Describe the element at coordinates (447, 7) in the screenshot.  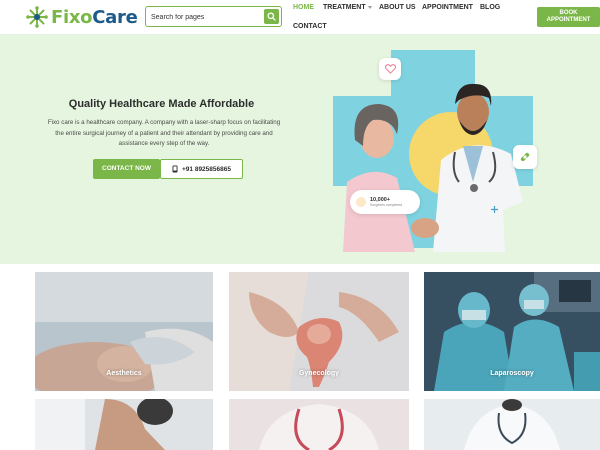
I see `nav-appointment: APPOINTMENT` at that location.